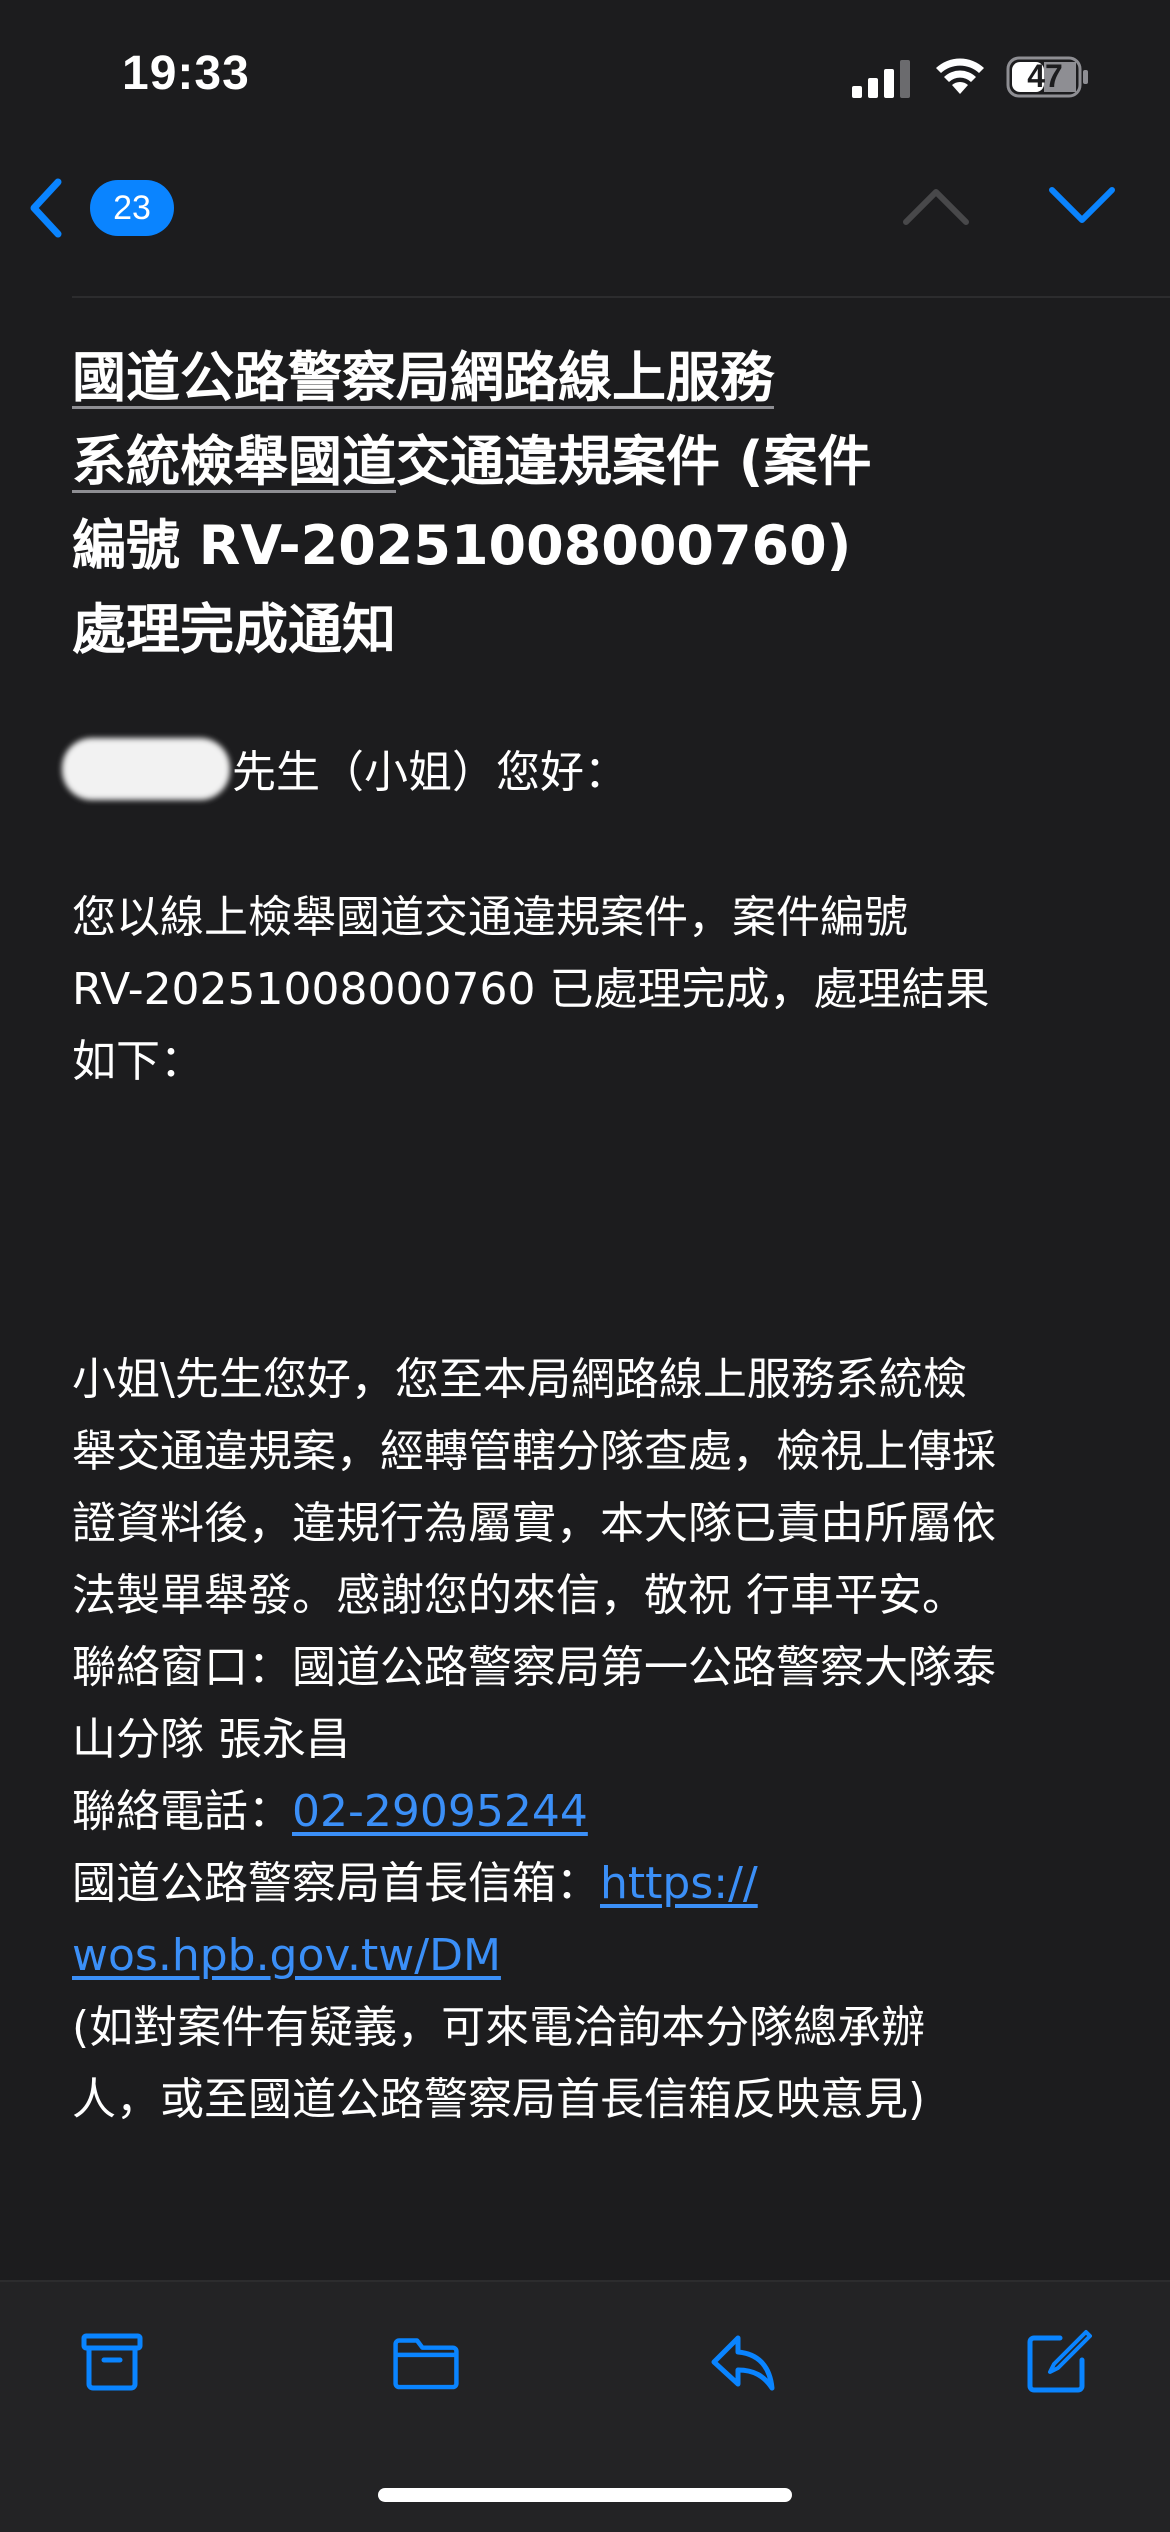 This screenshot has height=2532, width=1170. I want to click on mailbox-row: 國道公路警察局首長信箱：https://, so click(592, 1884).